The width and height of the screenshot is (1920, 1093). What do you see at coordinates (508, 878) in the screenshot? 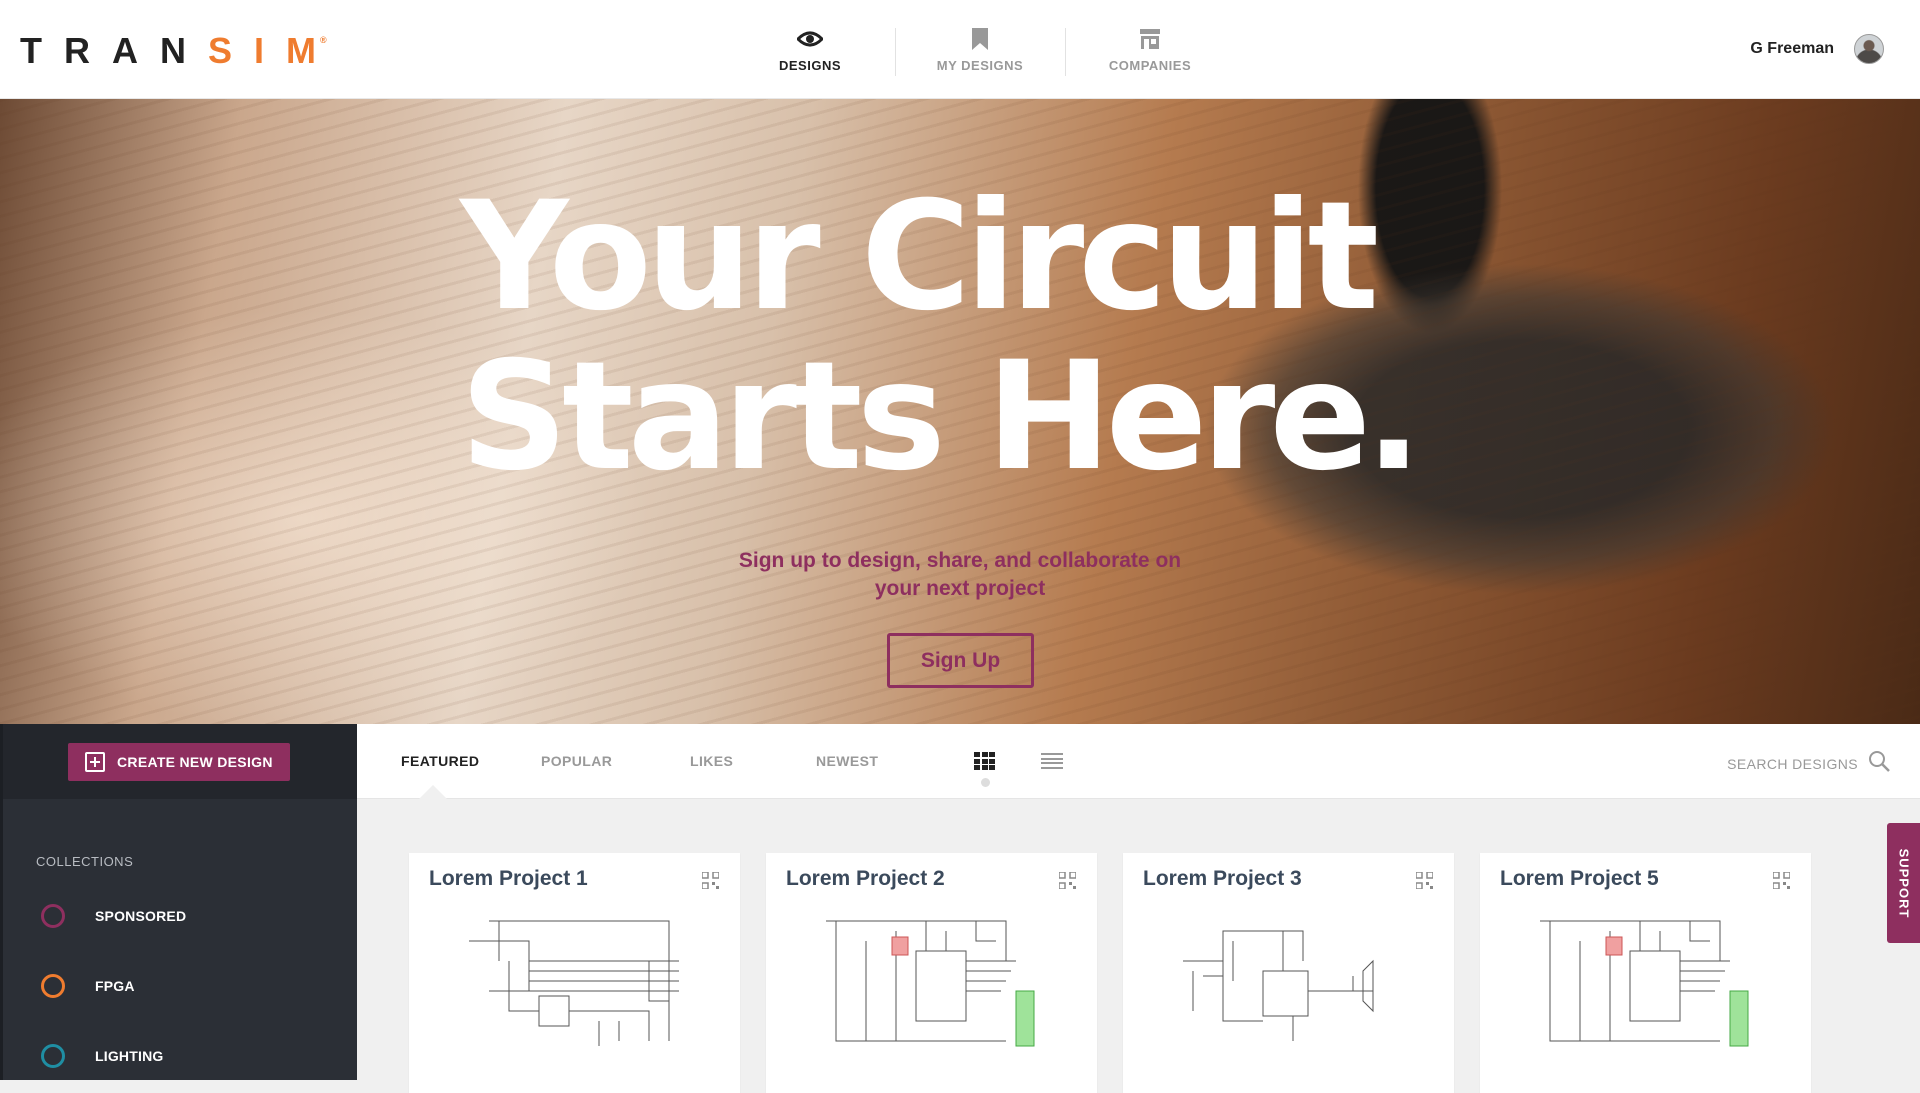
I see `card-title: Lorem Project 1` at bounding box center [508, 878].